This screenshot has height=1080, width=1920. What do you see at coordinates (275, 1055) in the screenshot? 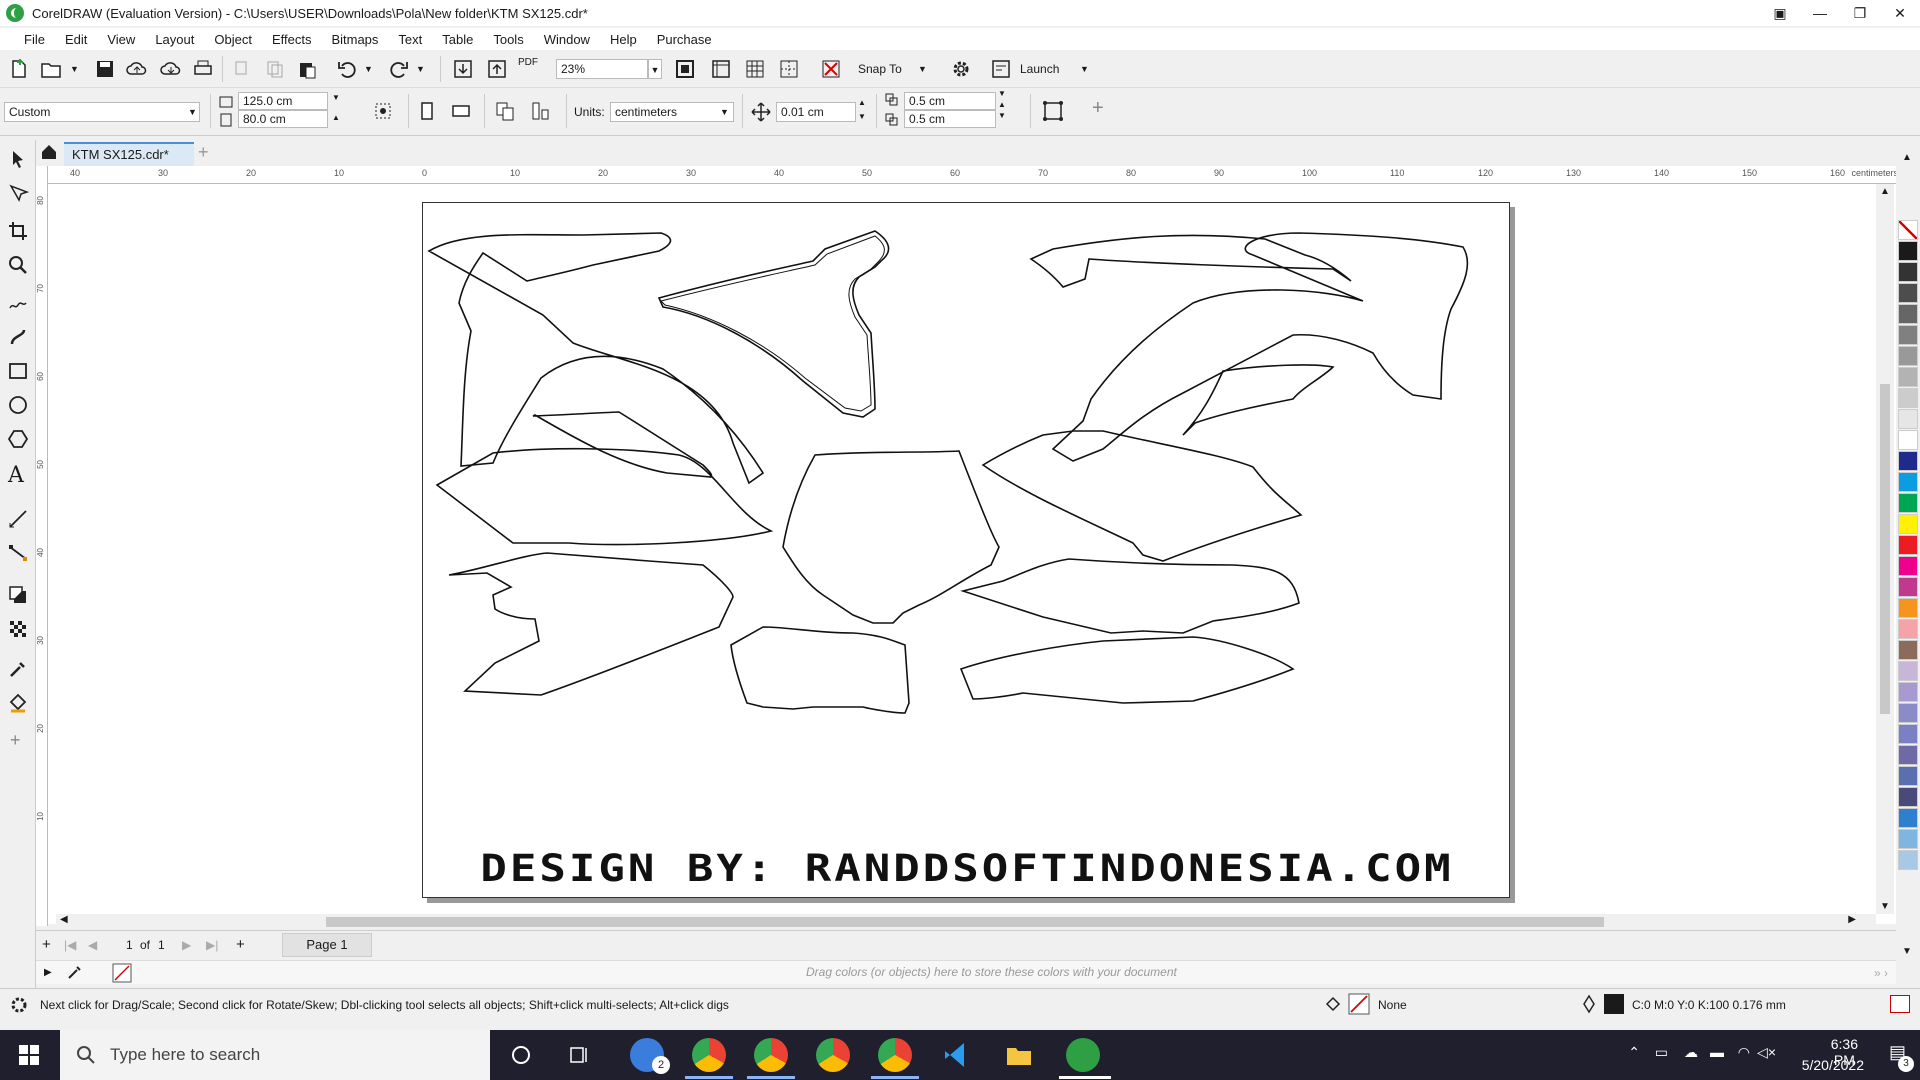
I see `taskbar-search-box: Type here to search` at bounding box center [275, 1055].